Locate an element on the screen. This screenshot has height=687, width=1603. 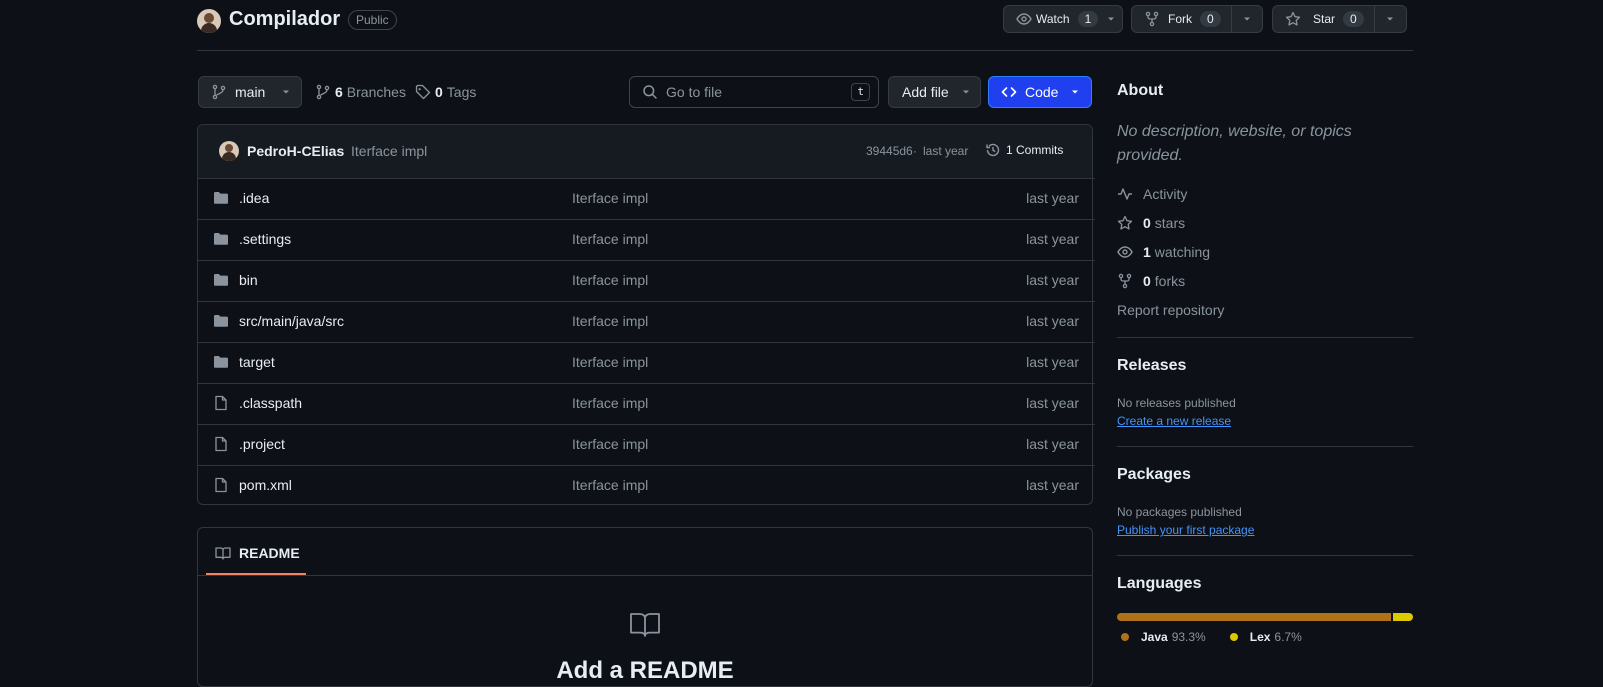
repo-name: Compilador is located at coordinates (284, 19).